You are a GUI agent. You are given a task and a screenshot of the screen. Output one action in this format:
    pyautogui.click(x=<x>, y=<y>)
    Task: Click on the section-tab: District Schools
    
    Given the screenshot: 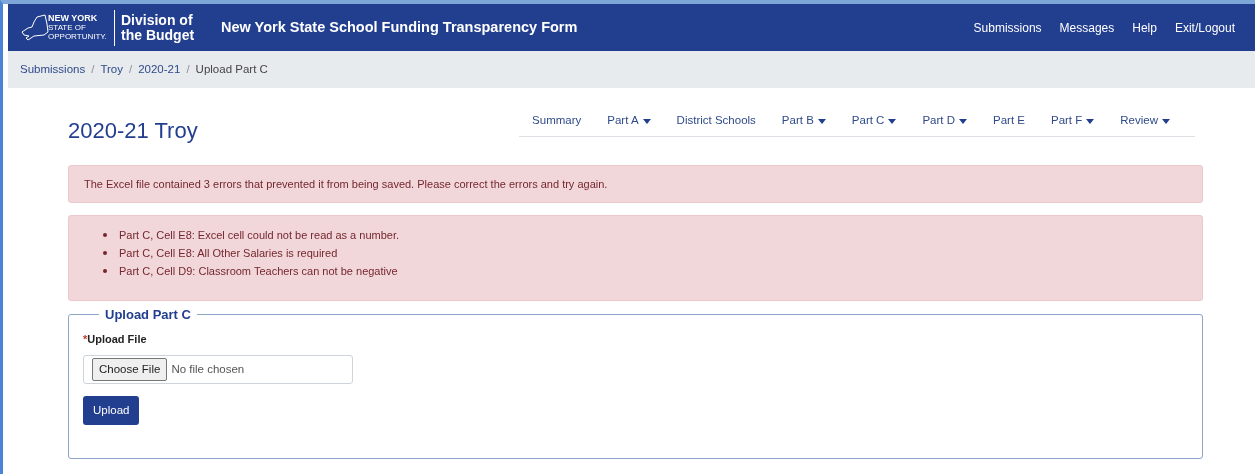 What is the action you would take?
    pyautogui.click(x=716, y=121)
    